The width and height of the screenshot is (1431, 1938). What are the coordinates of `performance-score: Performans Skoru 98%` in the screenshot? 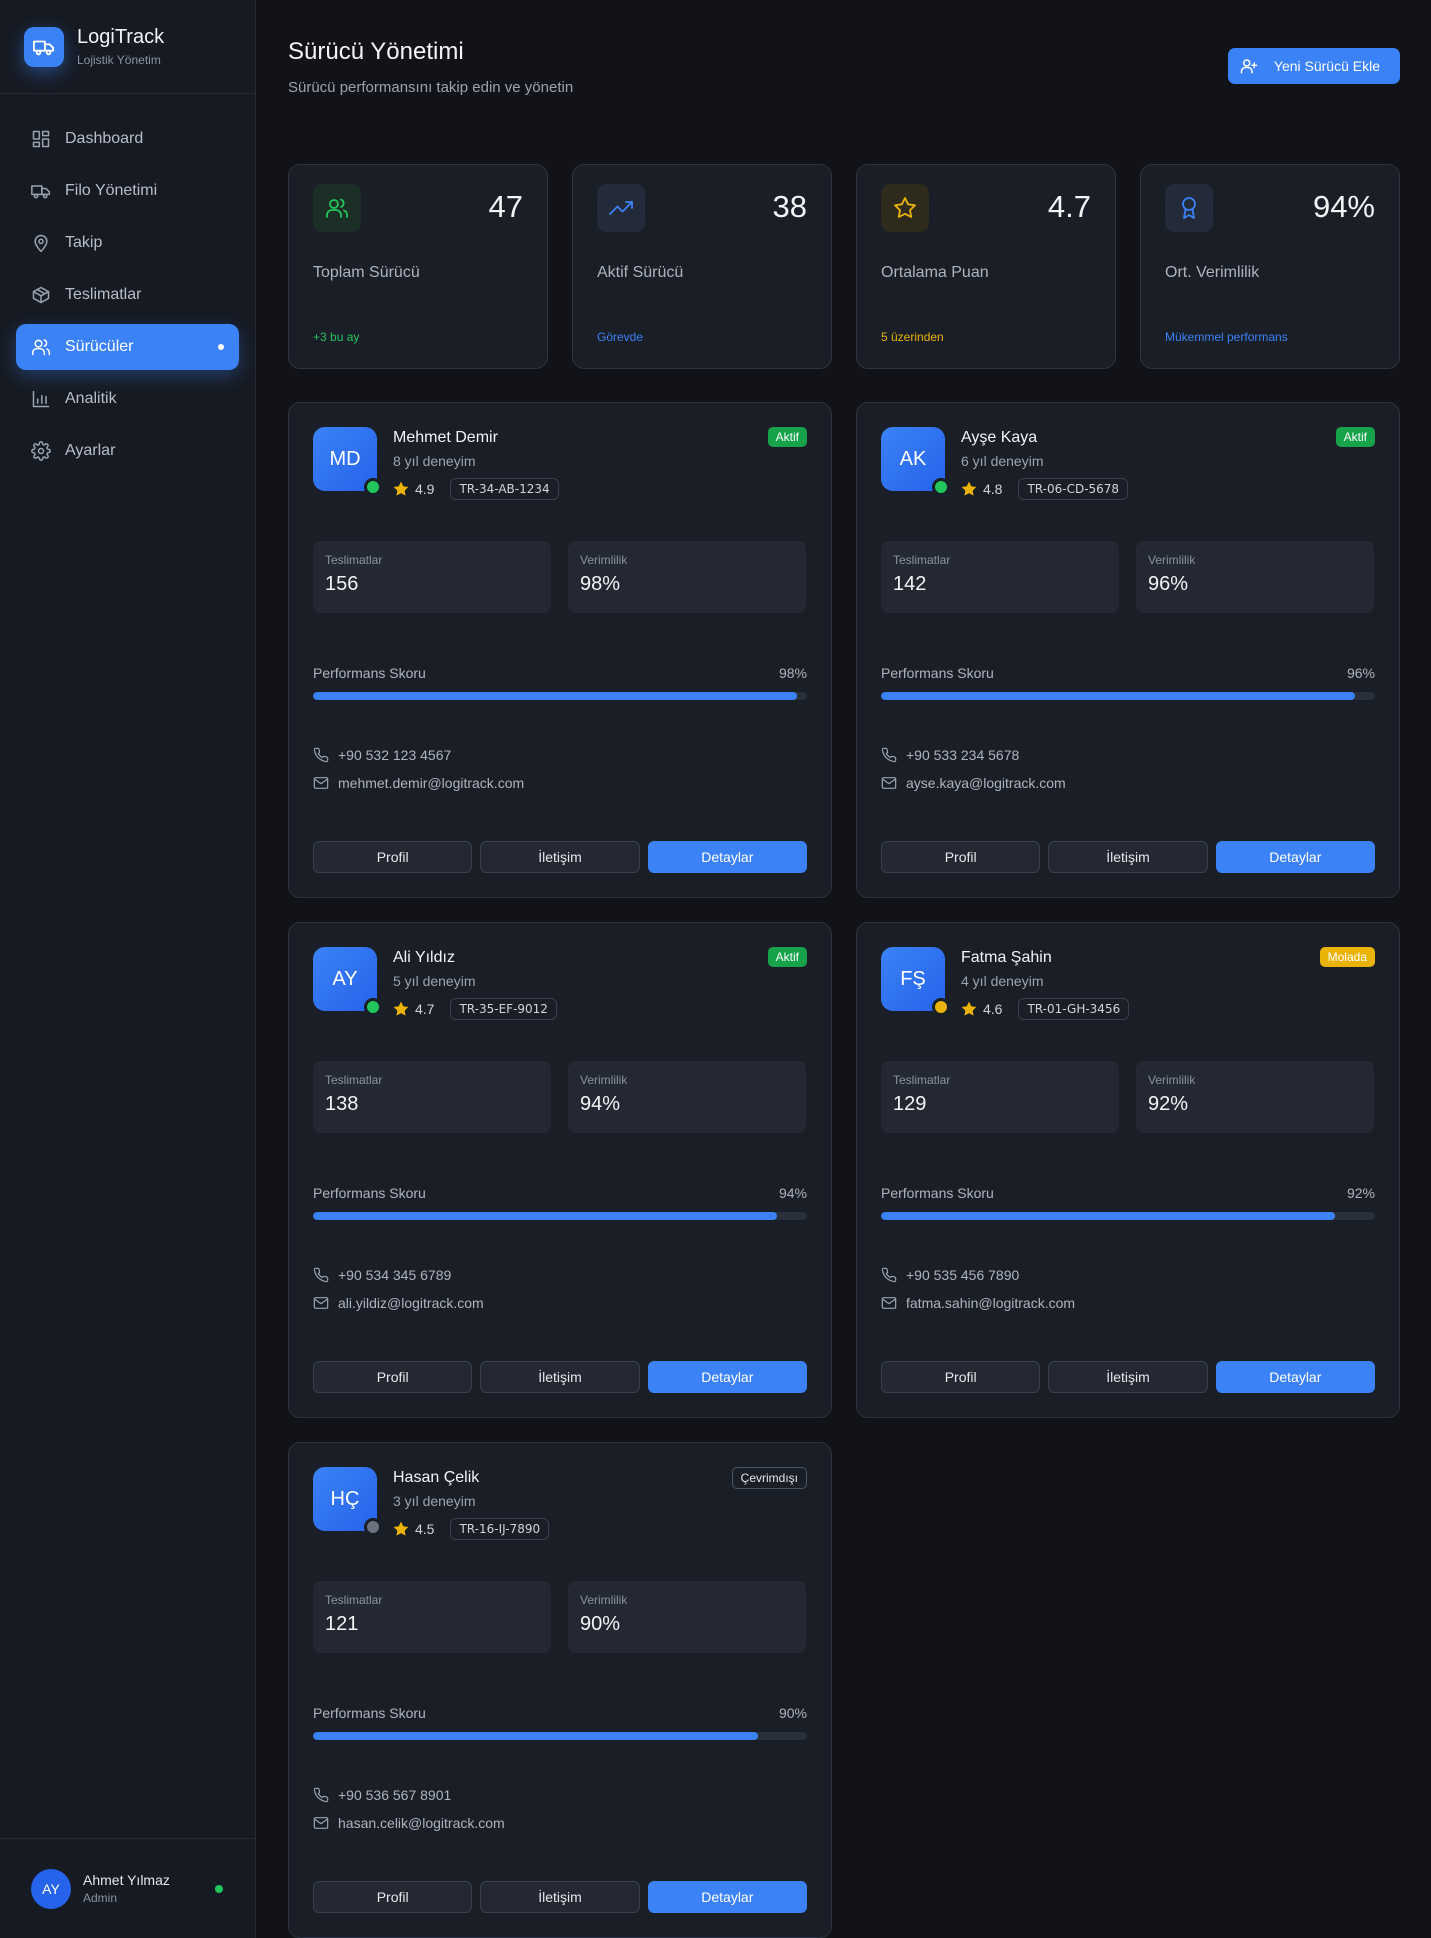 It's located at (560, 682).